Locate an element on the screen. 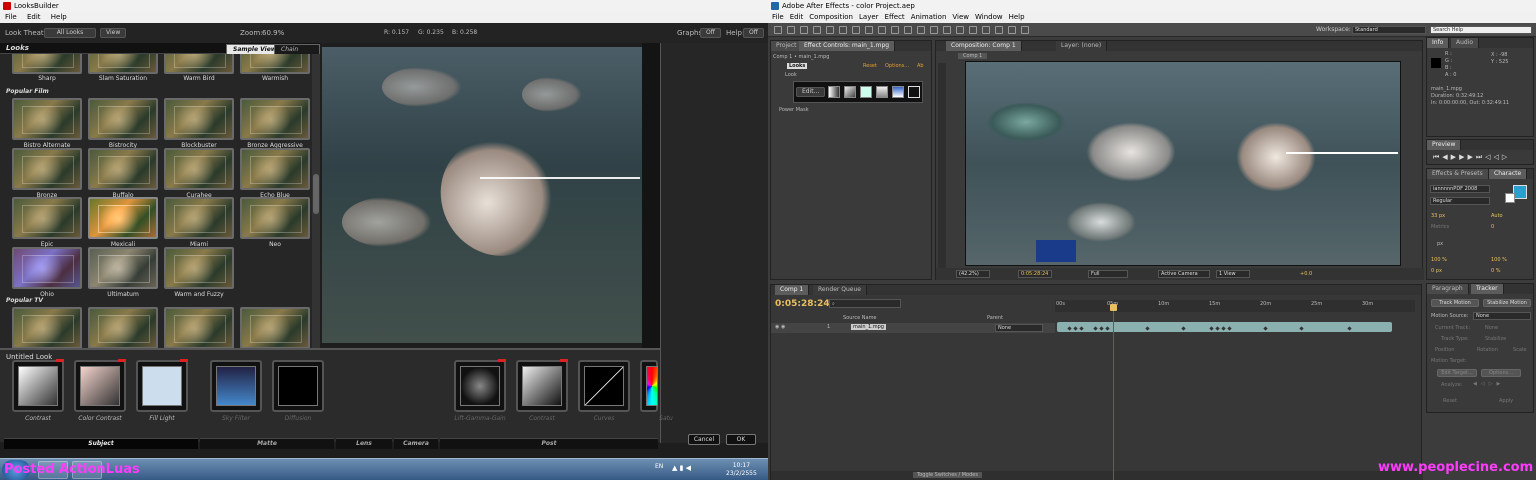  horizontal-scale-value: 100 % is located at coordinates (1499, 260).